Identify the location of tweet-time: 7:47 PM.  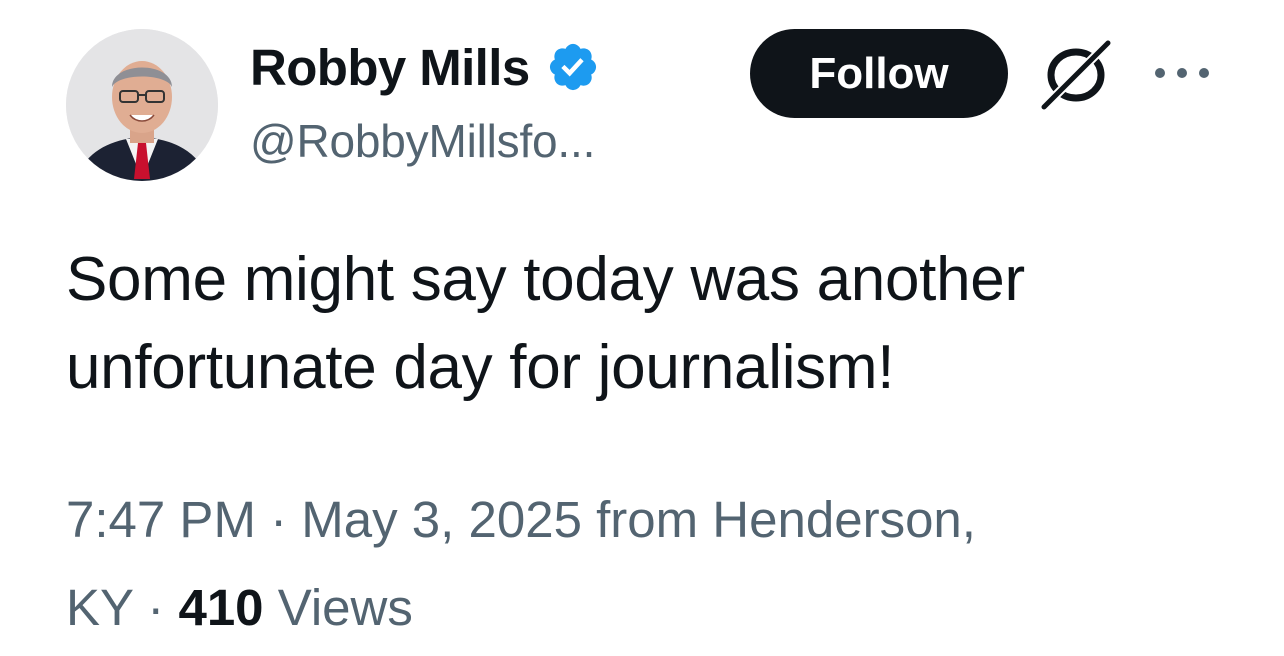
(161, 519).